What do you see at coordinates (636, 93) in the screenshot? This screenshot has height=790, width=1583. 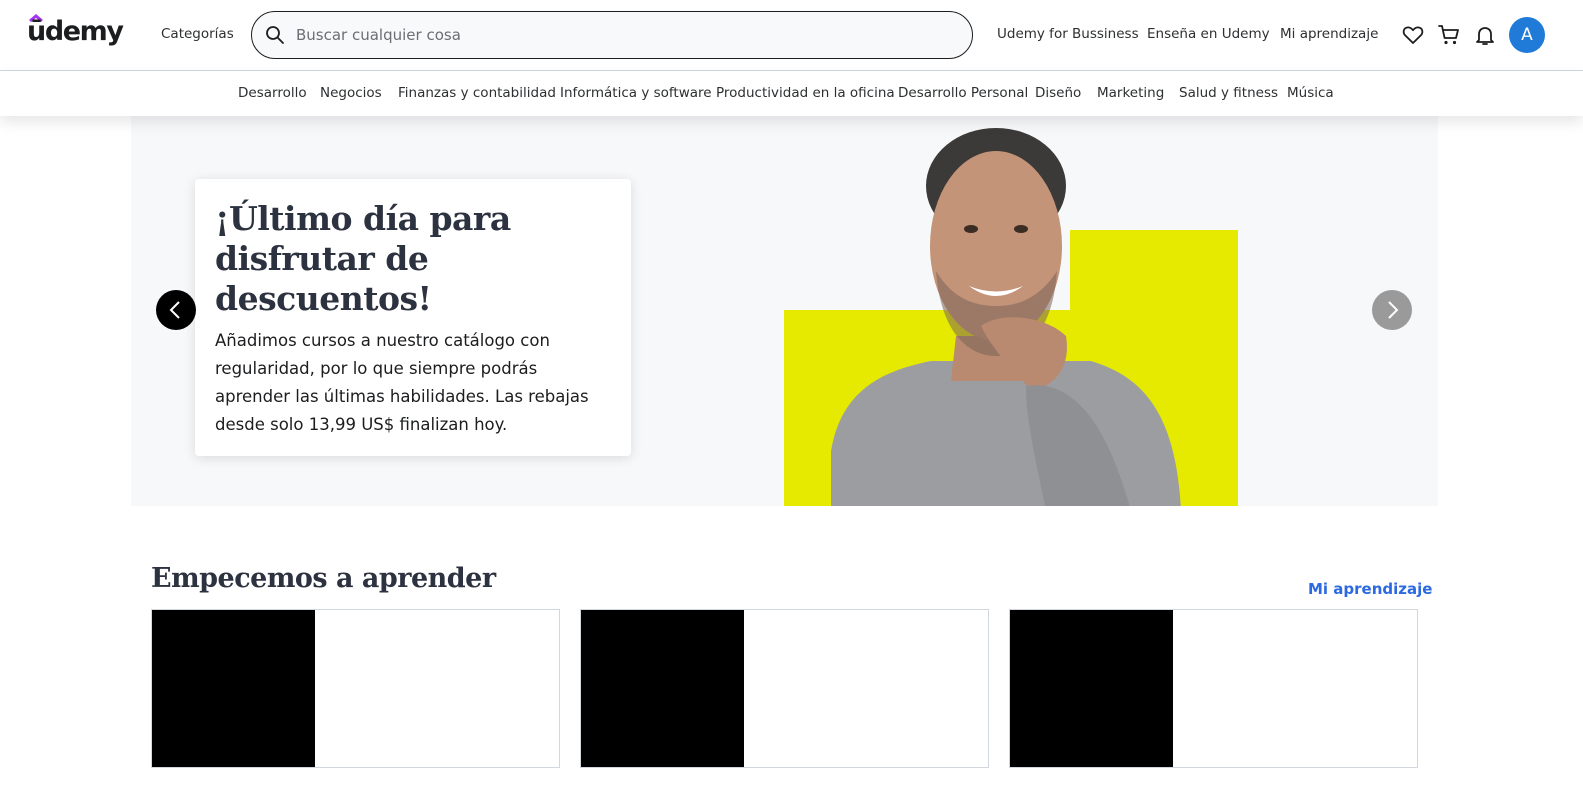 I see `category-item-informatica: Informática y software` at bounding box center [636, 93].